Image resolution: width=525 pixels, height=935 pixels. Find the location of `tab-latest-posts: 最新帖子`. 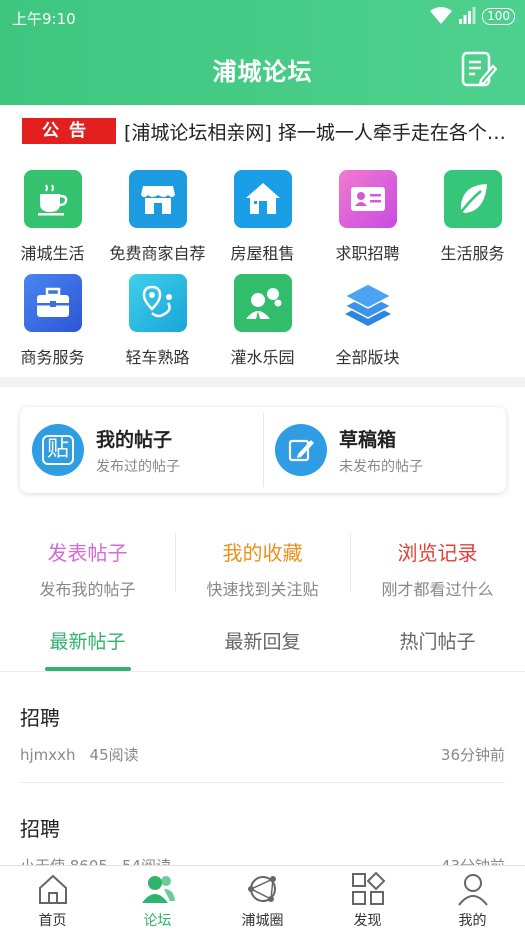

tab-latest-posts: 最新帖子 is located at coordinates (87, 644).